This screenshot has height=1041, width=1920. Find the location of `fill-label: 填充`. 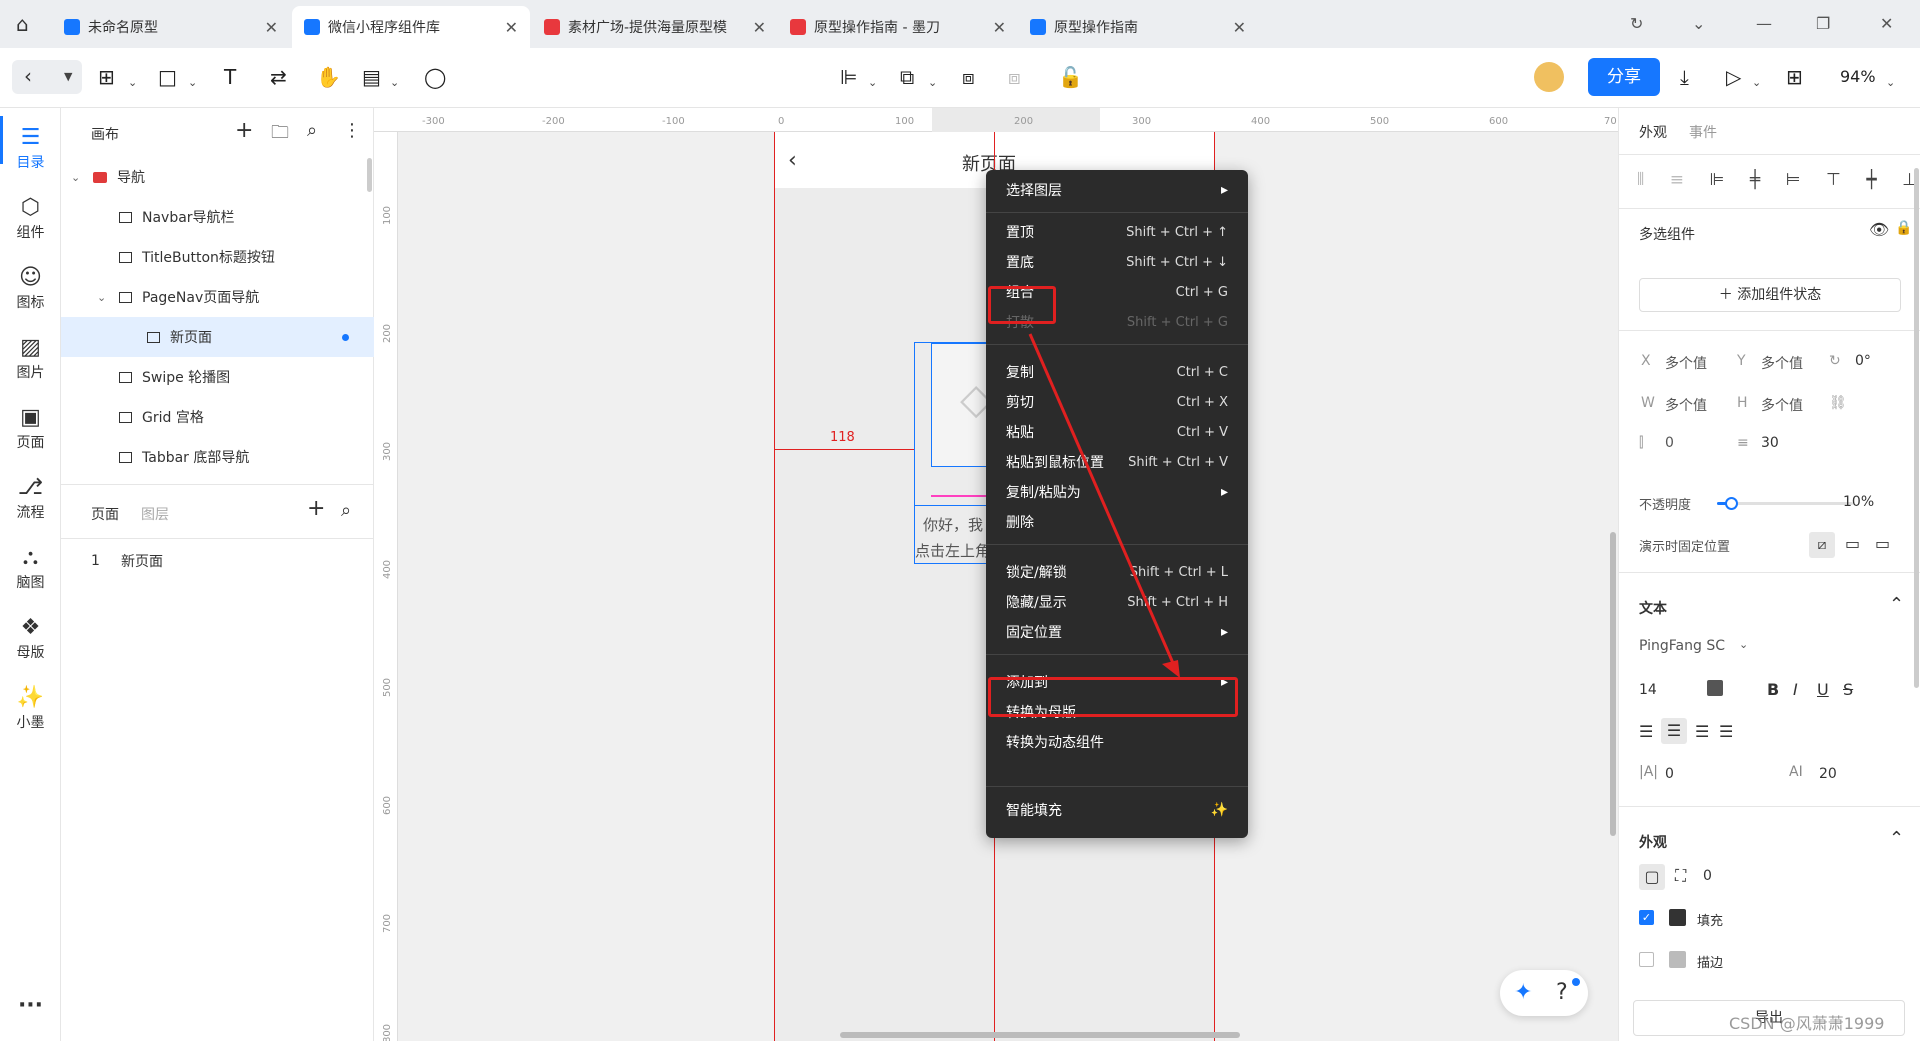

fill-label: 填充 is located at coordinates (1710, 921).